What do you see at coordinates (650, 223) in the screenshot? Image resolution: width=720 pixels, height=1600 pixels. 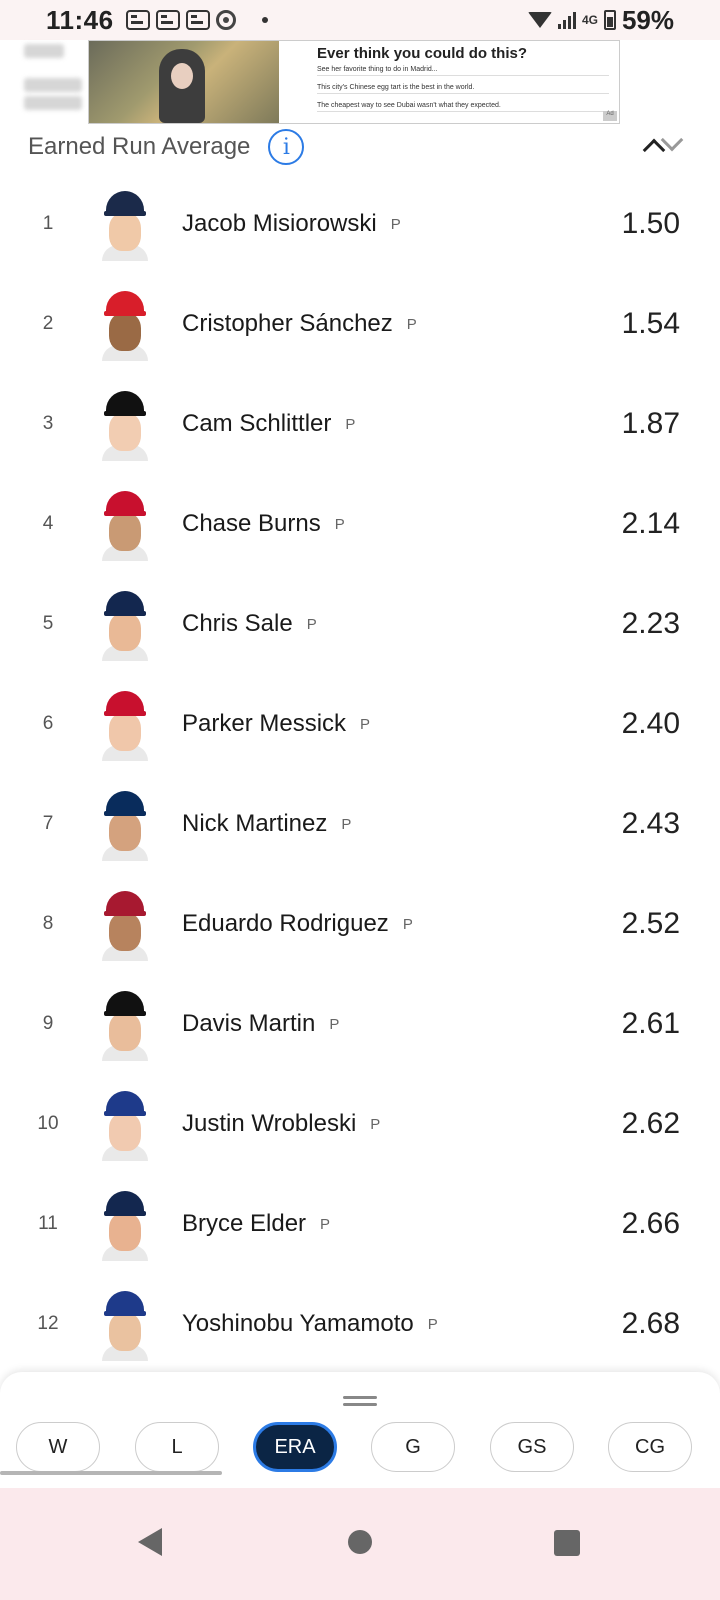 I see `player-era: 1.50` at bounding box center [650, 223].